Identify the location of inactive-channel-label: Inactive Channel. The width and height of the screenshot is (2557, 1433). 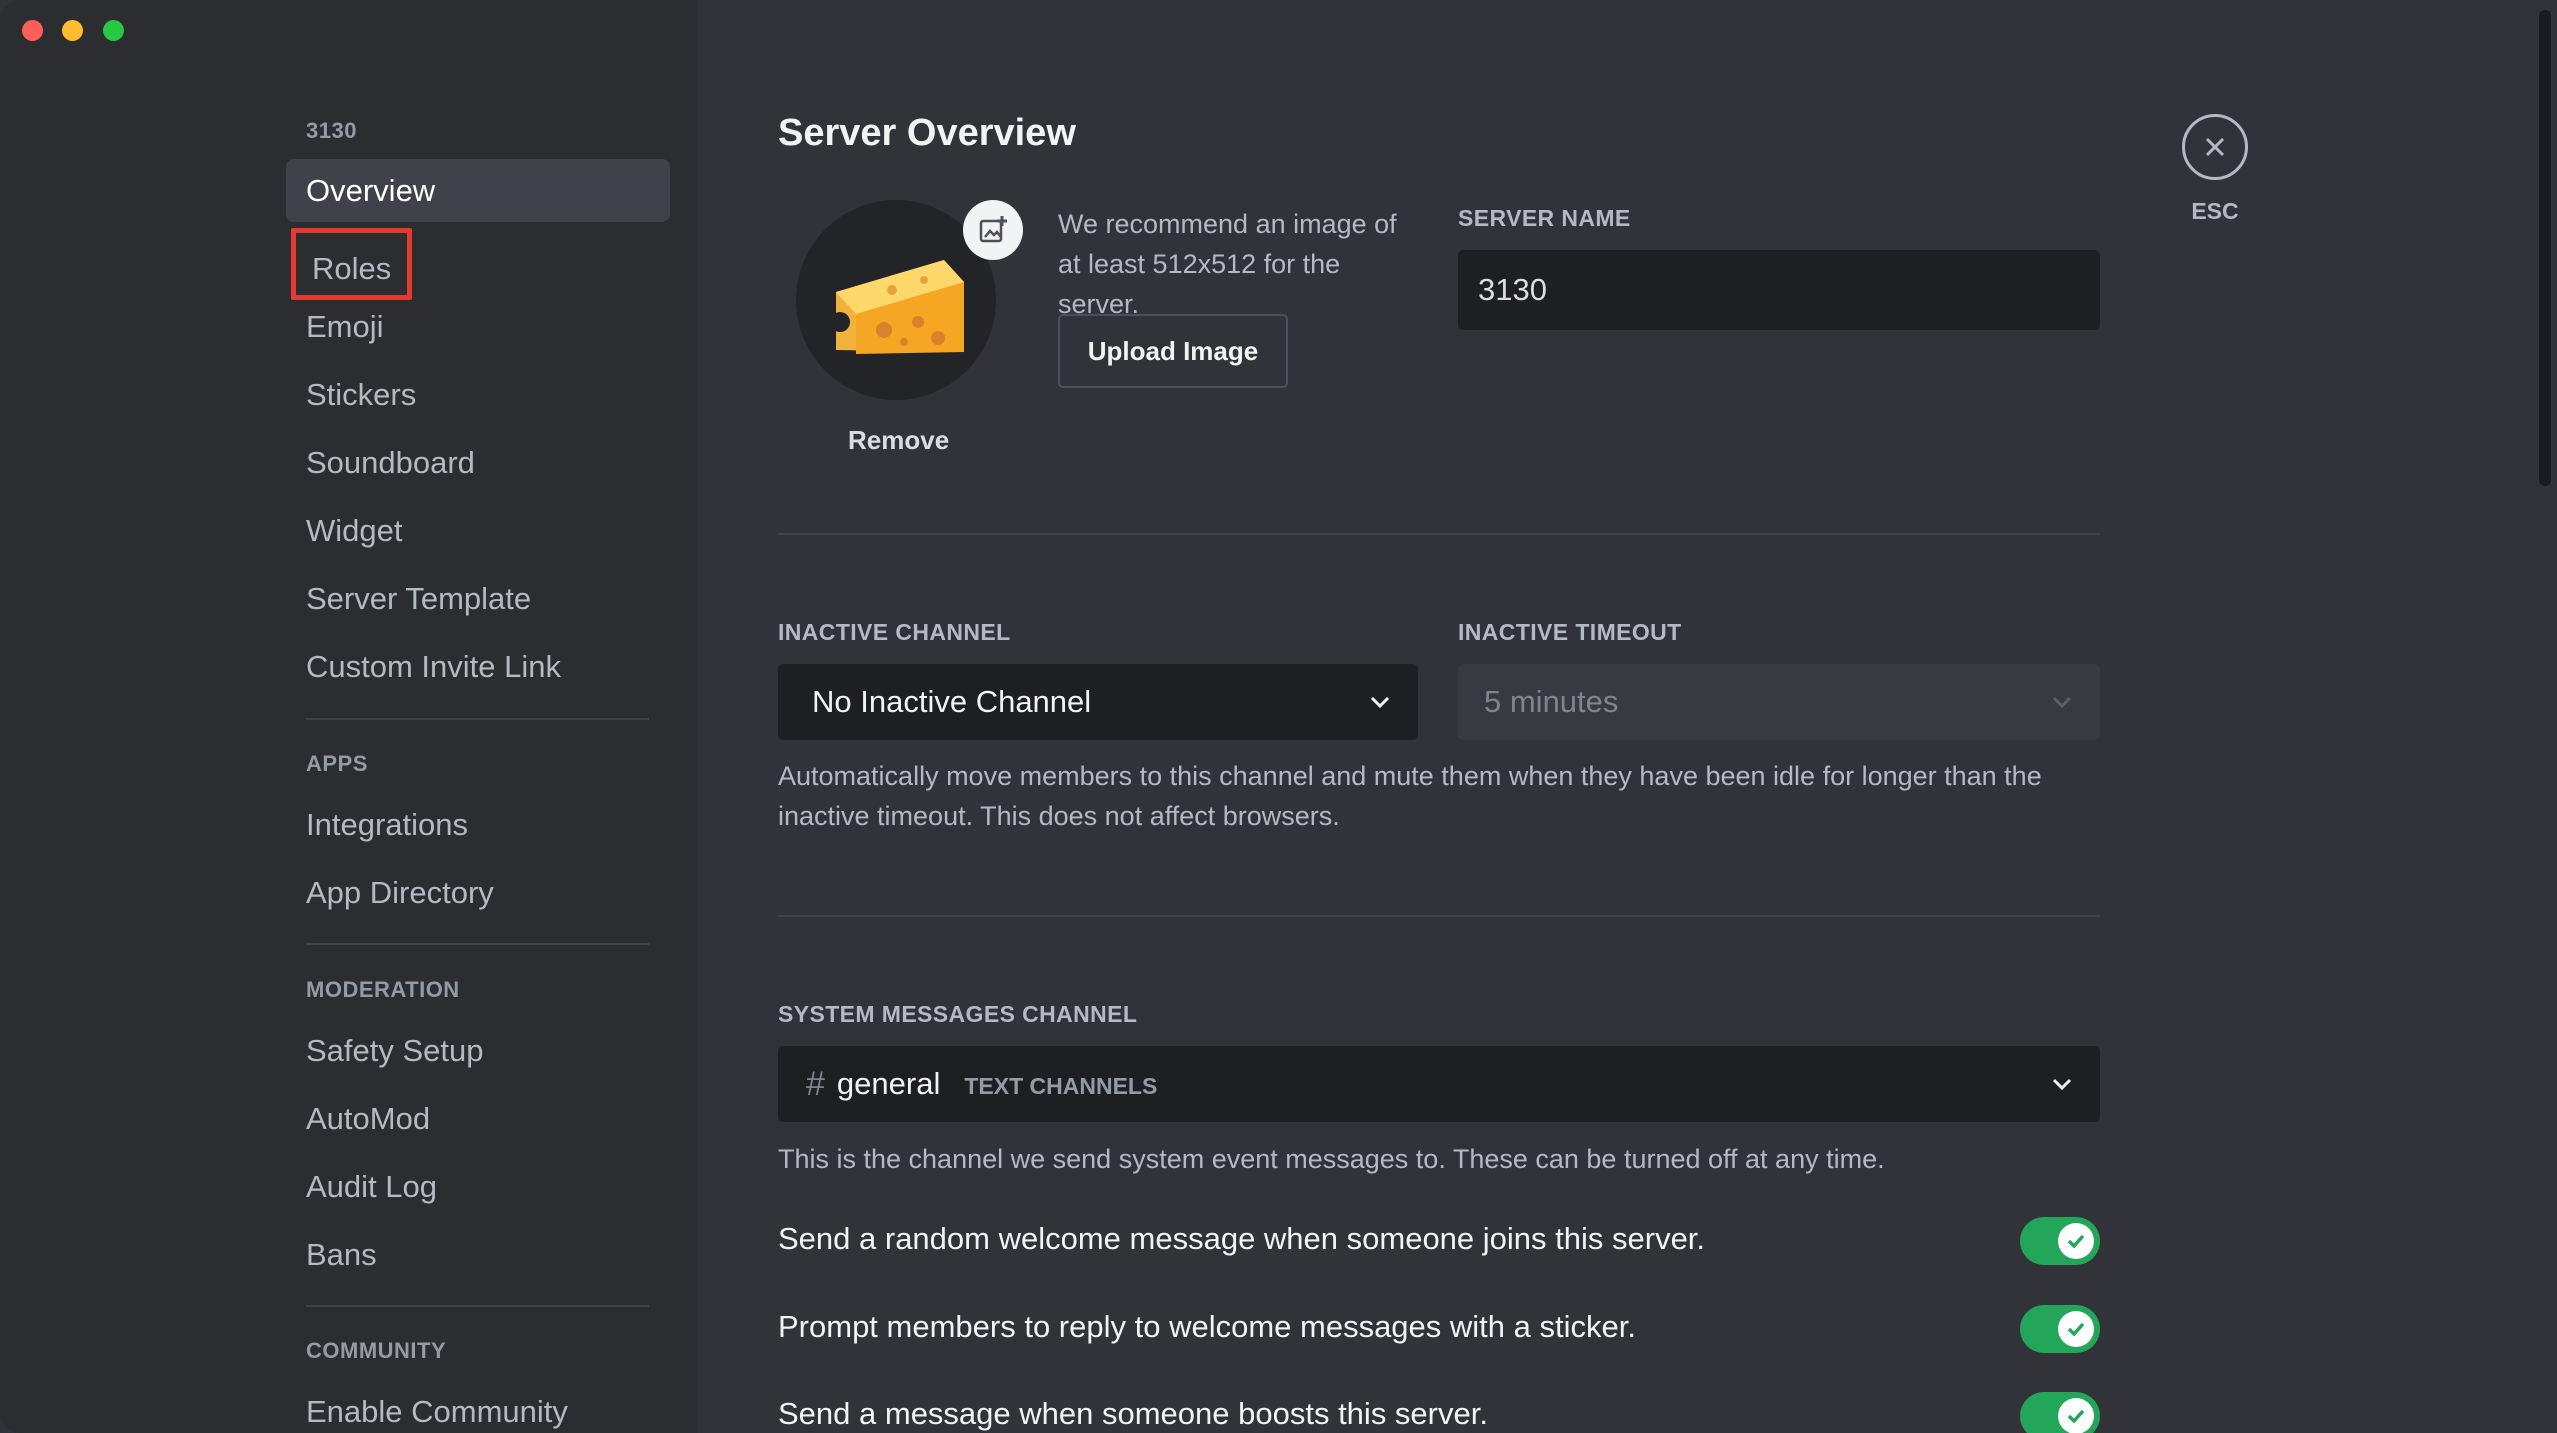
(894, 632).